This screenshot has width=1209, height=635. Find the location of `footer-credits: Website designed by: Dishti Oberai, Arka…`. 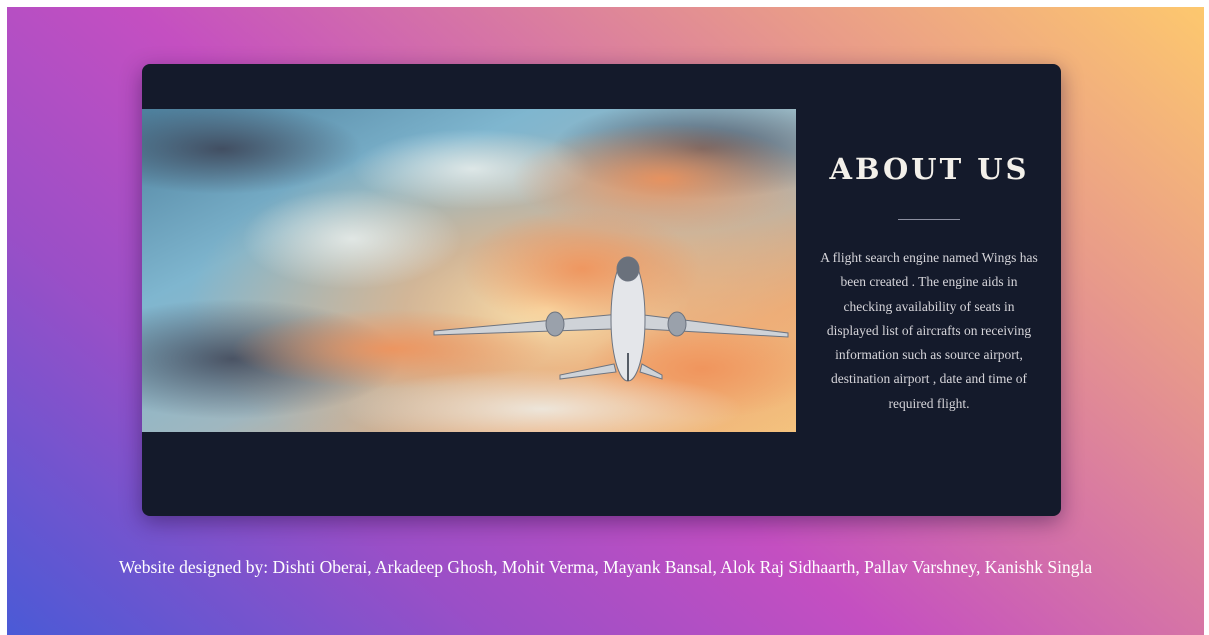

footer-credits: Website designed by: Dishti Oberai, Arka… is located at coordinates (605, 567).